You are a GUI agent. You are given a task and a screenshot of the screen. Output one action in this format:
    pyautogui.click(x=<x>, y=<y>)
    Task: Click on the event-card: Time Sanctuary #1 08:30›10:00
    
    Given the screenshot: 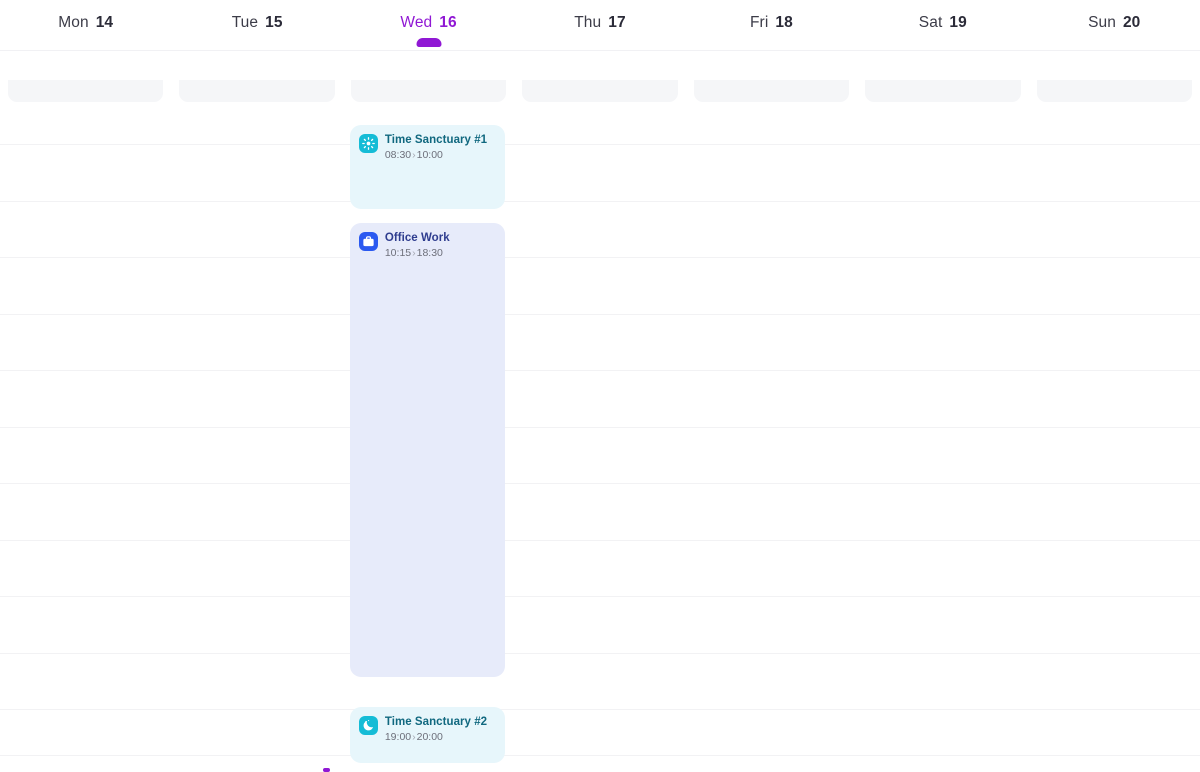 What is the action you would take?
    pyautogui.click(x=427, y=167)
    